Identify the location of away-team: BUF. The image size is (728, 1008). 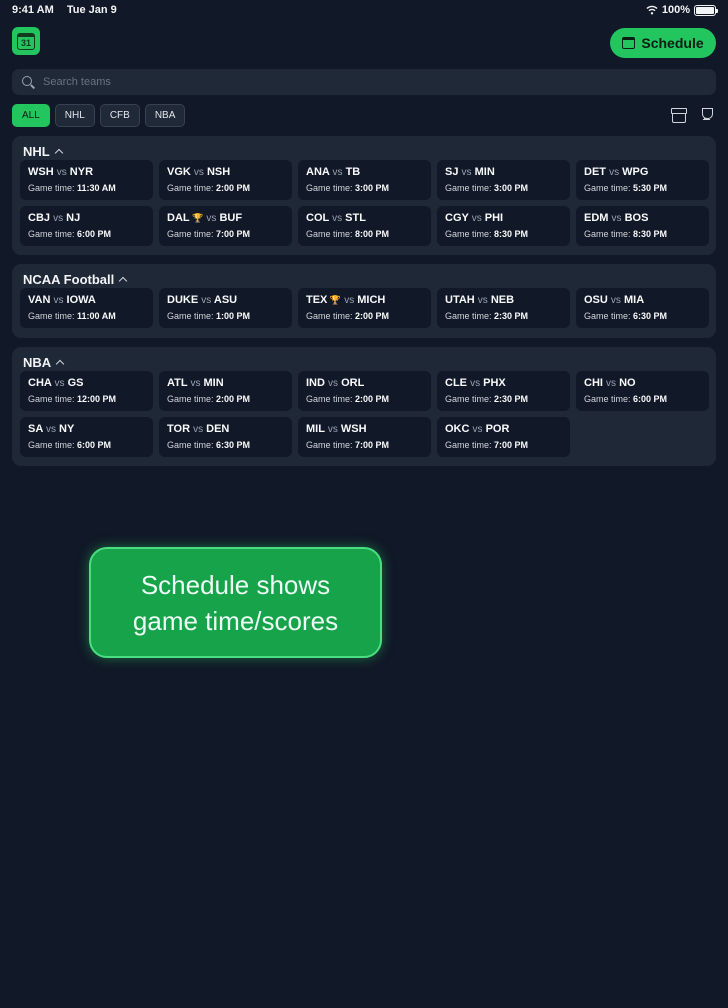
(231, 218).